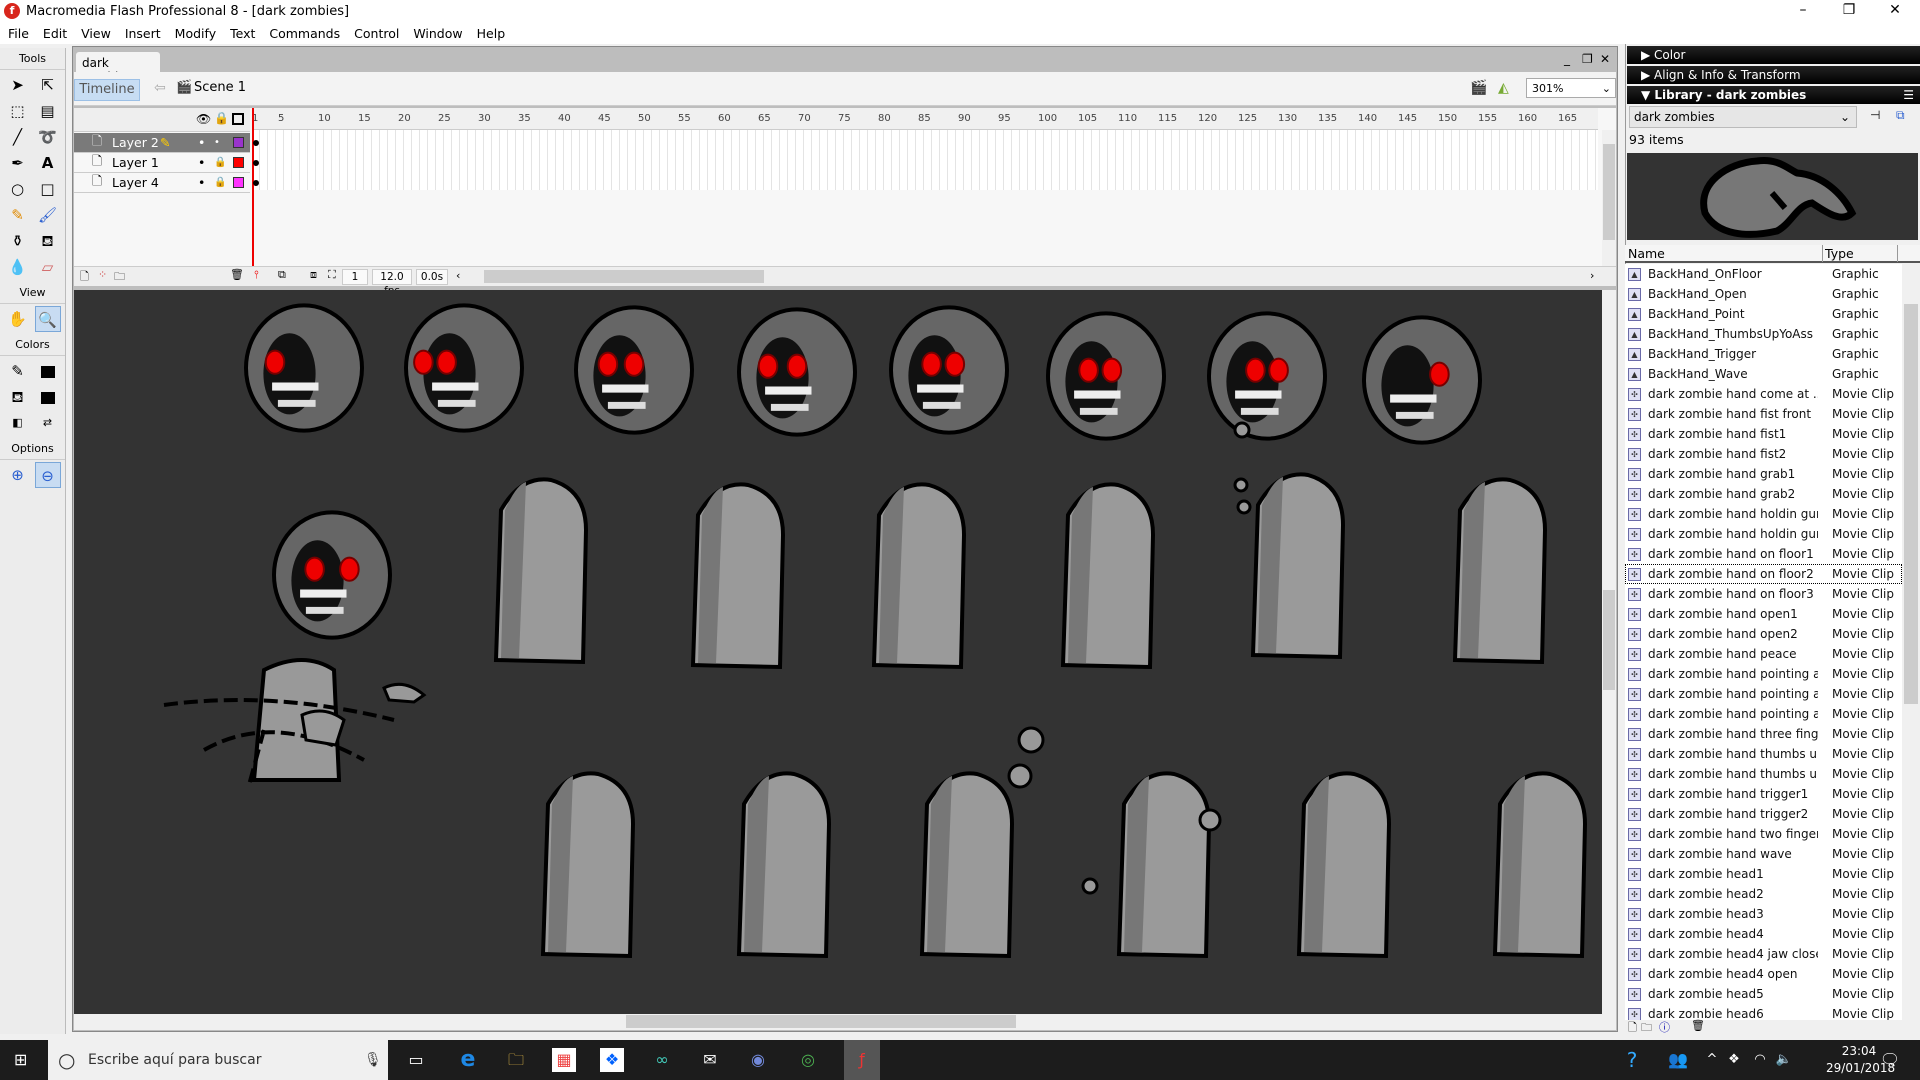 The height and width of the screenshot is (1080, 1920). I want to click on oval-tool-icon: ○, so click(18, 189).